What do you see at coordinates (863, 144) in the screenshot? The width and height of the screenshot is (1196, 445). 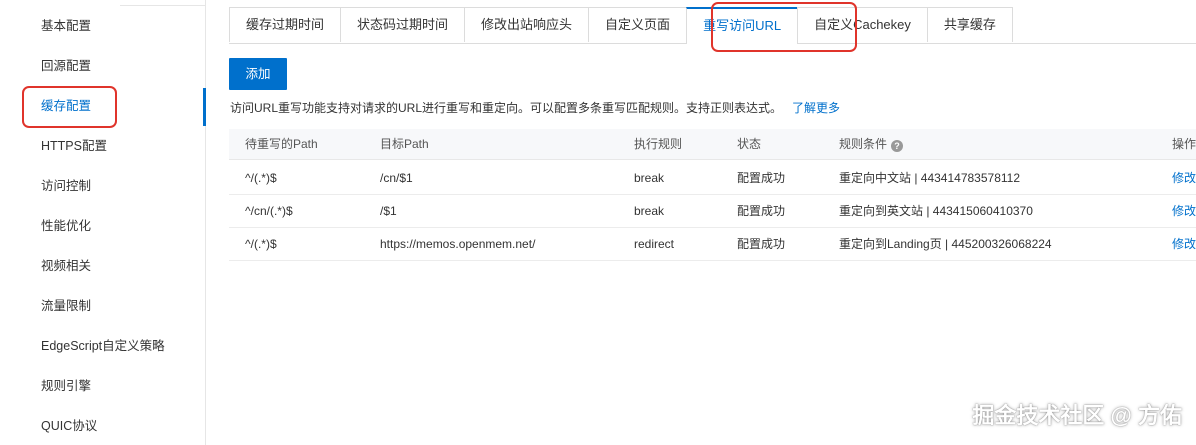 I see `header-condition-label: 规则条件` at bounding box center [863, 144].